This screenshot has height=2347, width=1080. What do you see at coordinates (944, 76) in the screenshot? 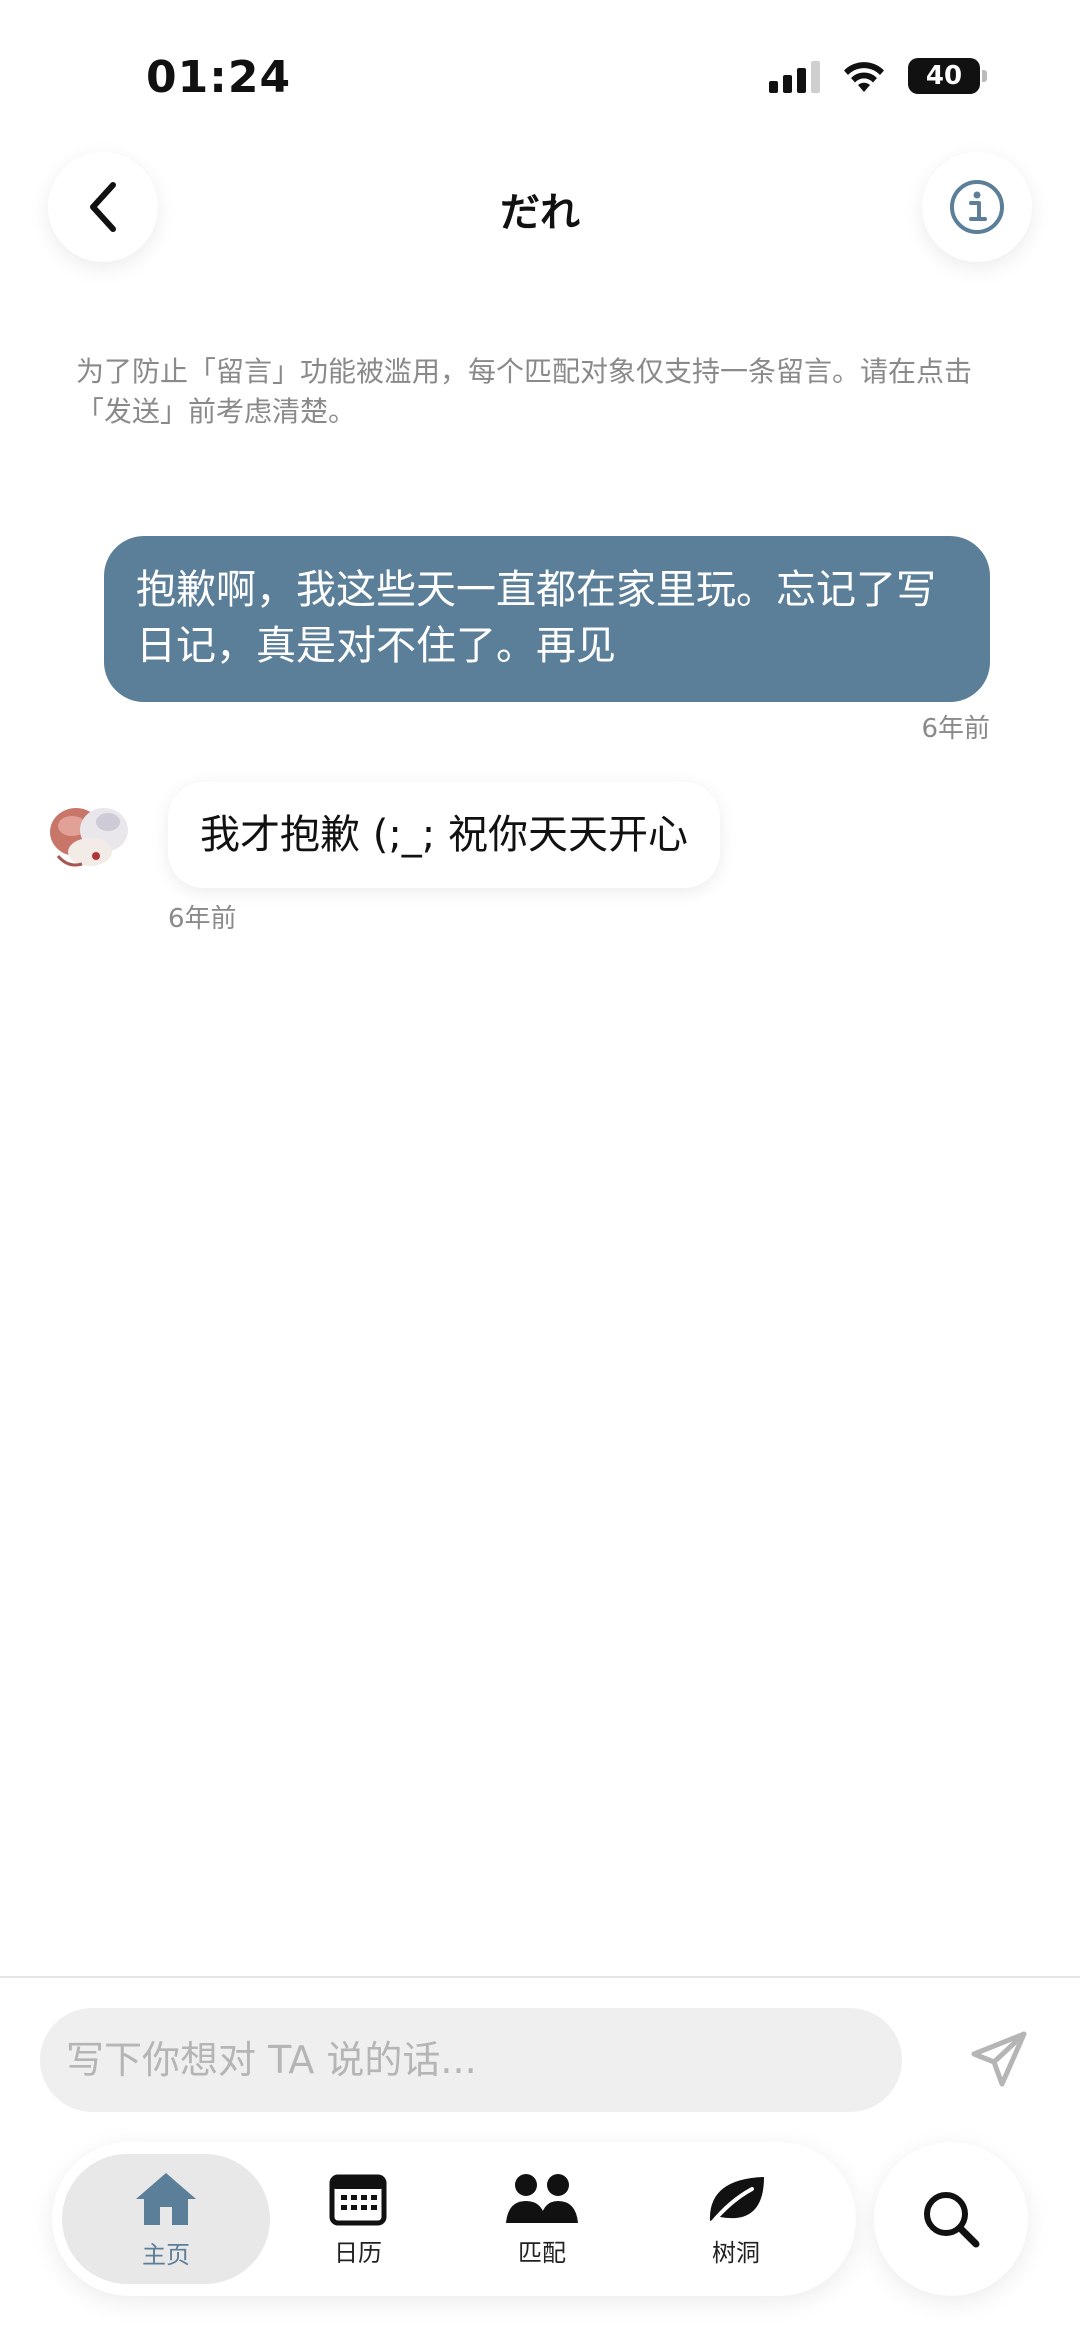
I see `battery-level: 40` at bounding box center [944, 76].